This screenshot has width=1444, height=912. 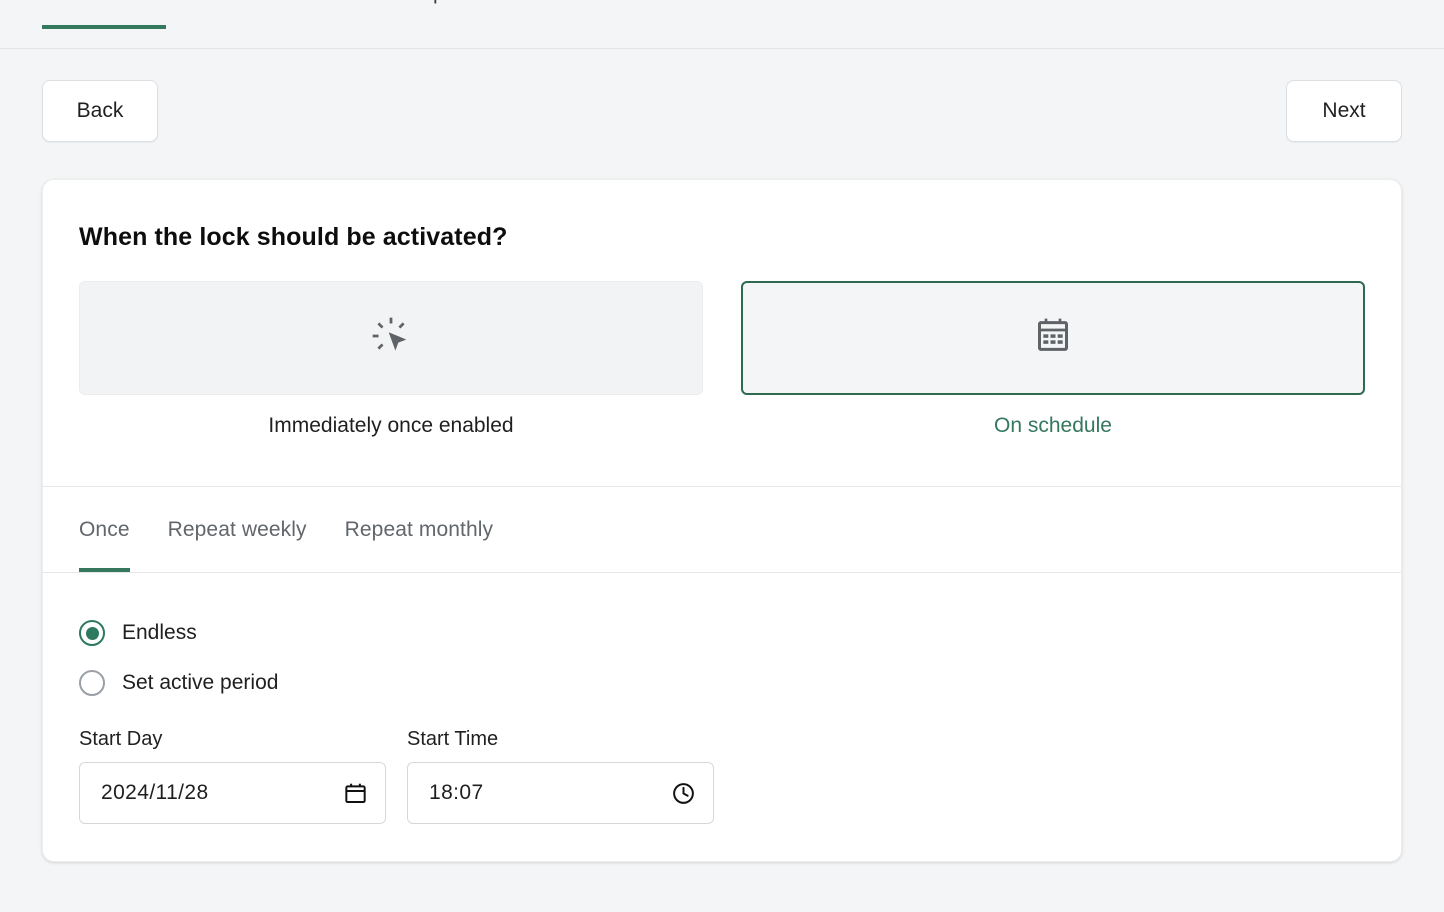 What do you see at coordinates (722, 764) in the screenshot?
I see `schedule-fields: Start Day 2024/11/28 Start Time 18:07` at bounding box center [722, 764].